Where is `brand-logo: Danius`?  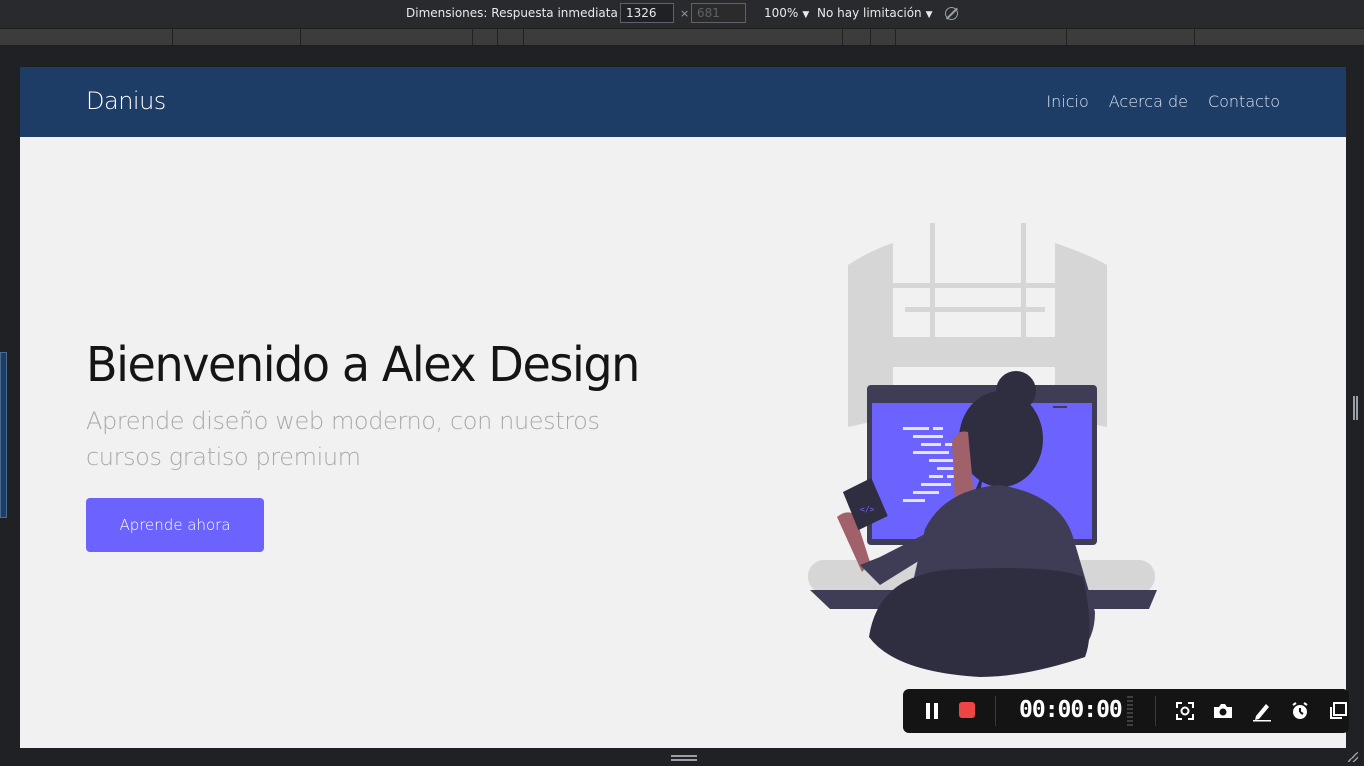 brand-logo: Danius is located at coordinates (126, 101).